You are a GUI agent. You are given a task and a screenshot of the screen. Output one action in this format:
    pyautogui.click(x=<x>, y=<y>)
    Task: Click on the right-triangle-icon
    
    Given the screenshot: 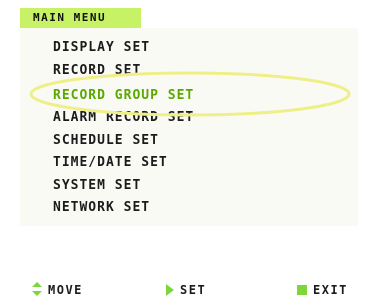 What is the action you would take?
    pyautogui.click(x=170, y=290)
    